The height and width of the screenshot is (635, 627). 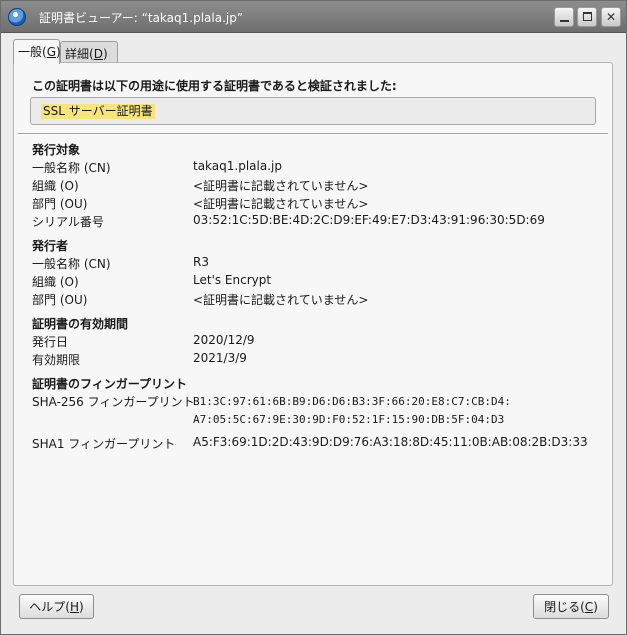 I want to click on tab-general-mnemonic: G, so click(x=51, y=52).